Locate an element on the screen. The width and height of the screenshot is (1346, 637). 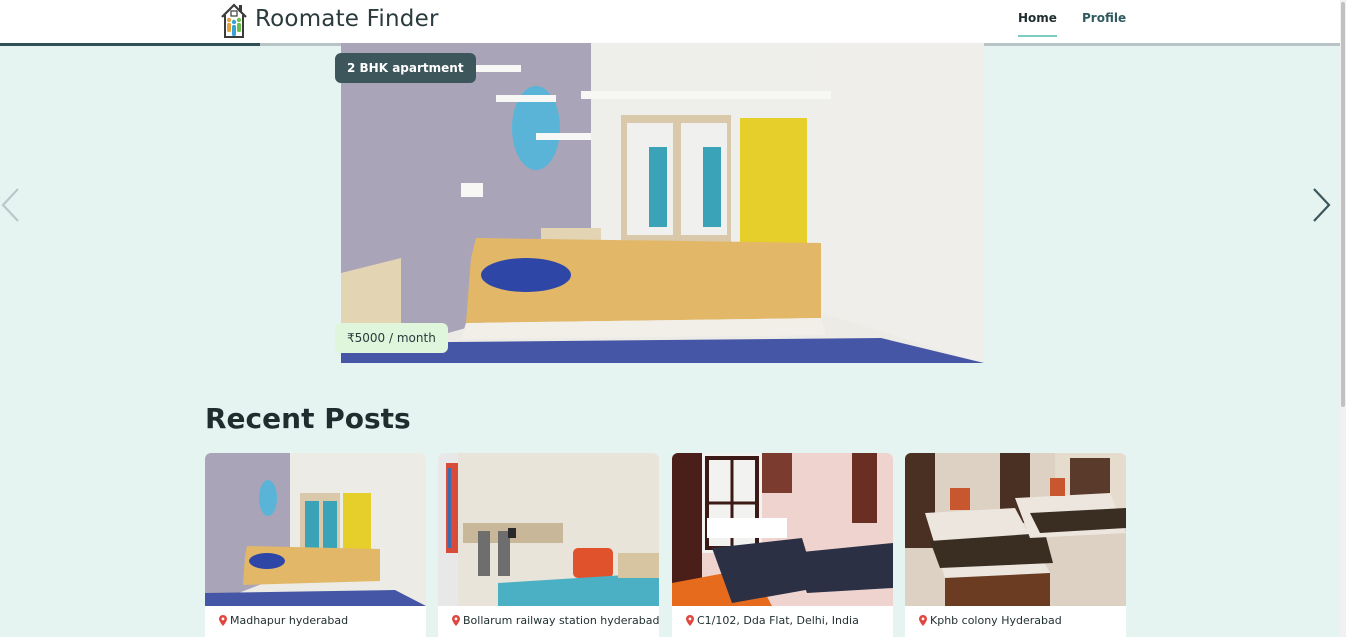
page-scrollbar is located at coordinates (1343, 318).